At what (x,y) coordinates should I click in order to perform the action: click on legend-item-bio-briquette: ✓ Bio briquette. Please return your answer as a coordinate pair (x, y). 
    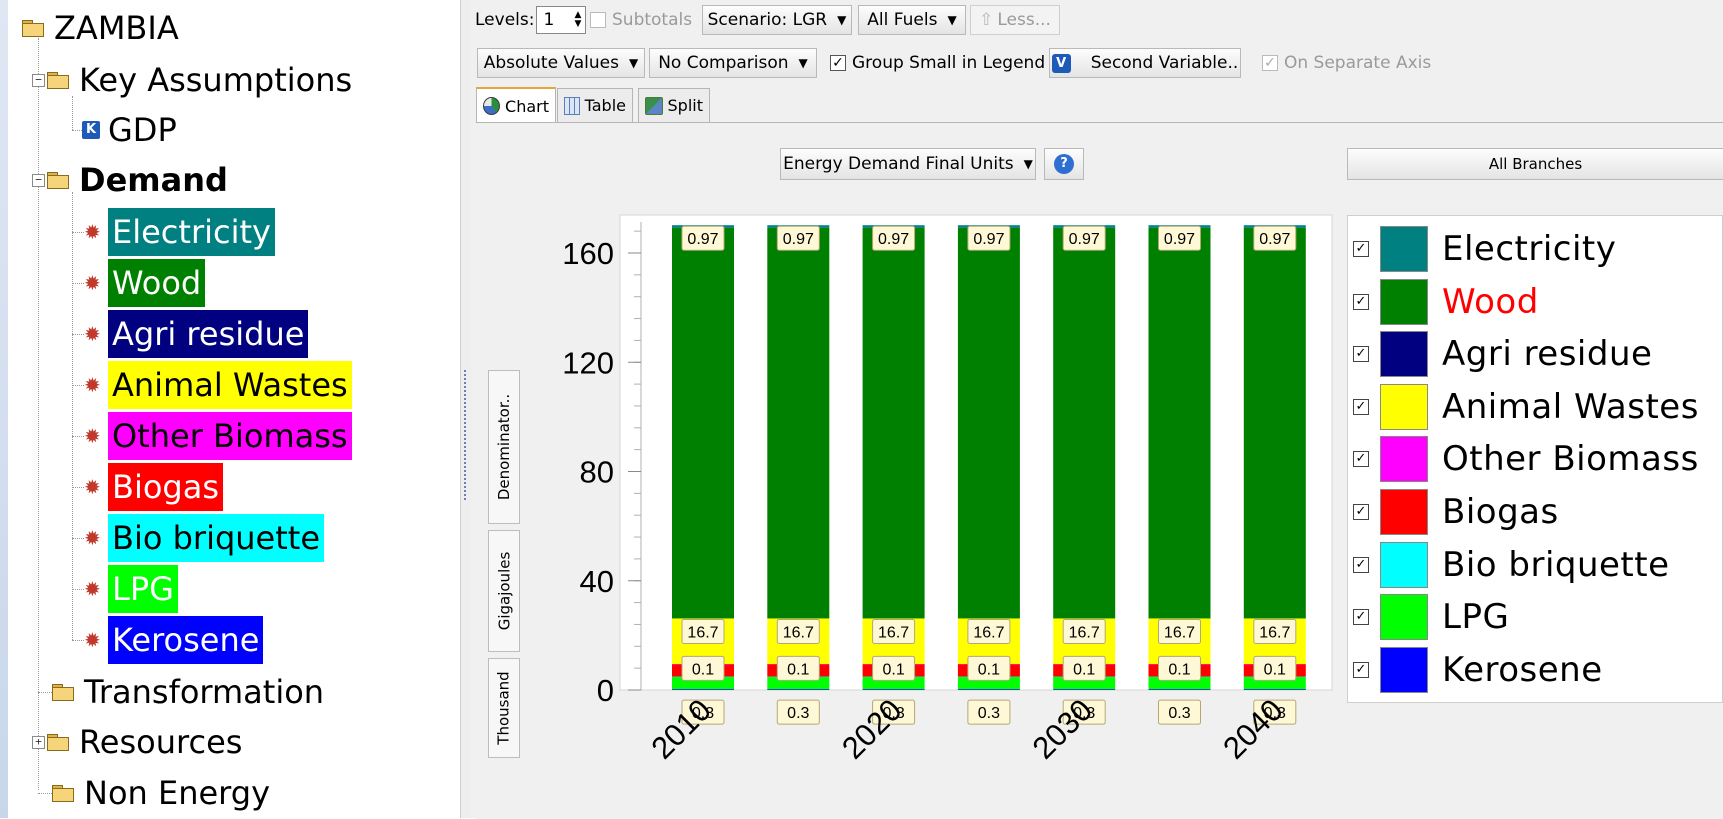
    Looking at the image, I should click on (1509, 565).